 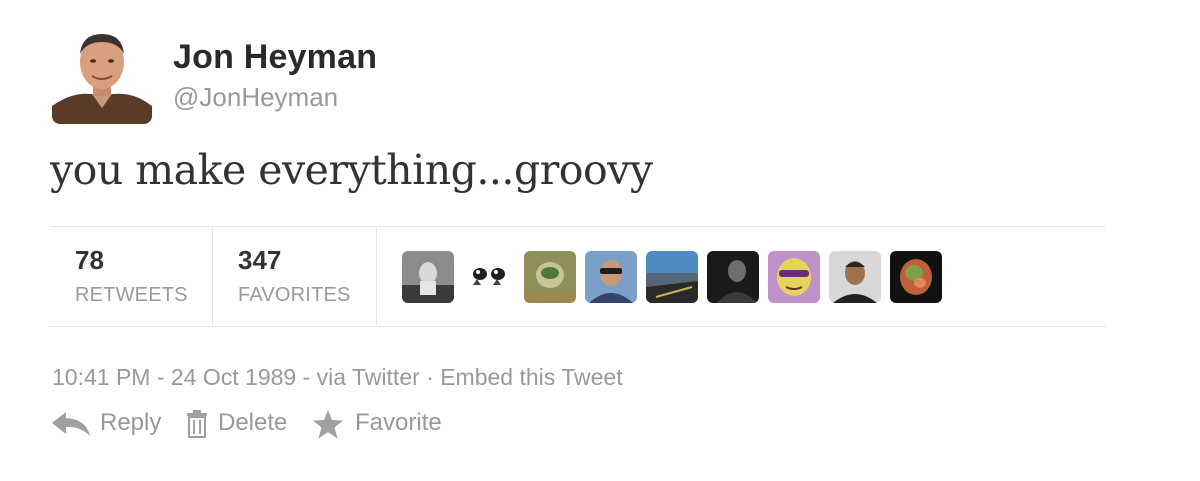 What do you see at coordinates (531, 377) in the screenshot?
I see `embed-tweet-link: Embed this Tweet` at bounding box center [531, 377].